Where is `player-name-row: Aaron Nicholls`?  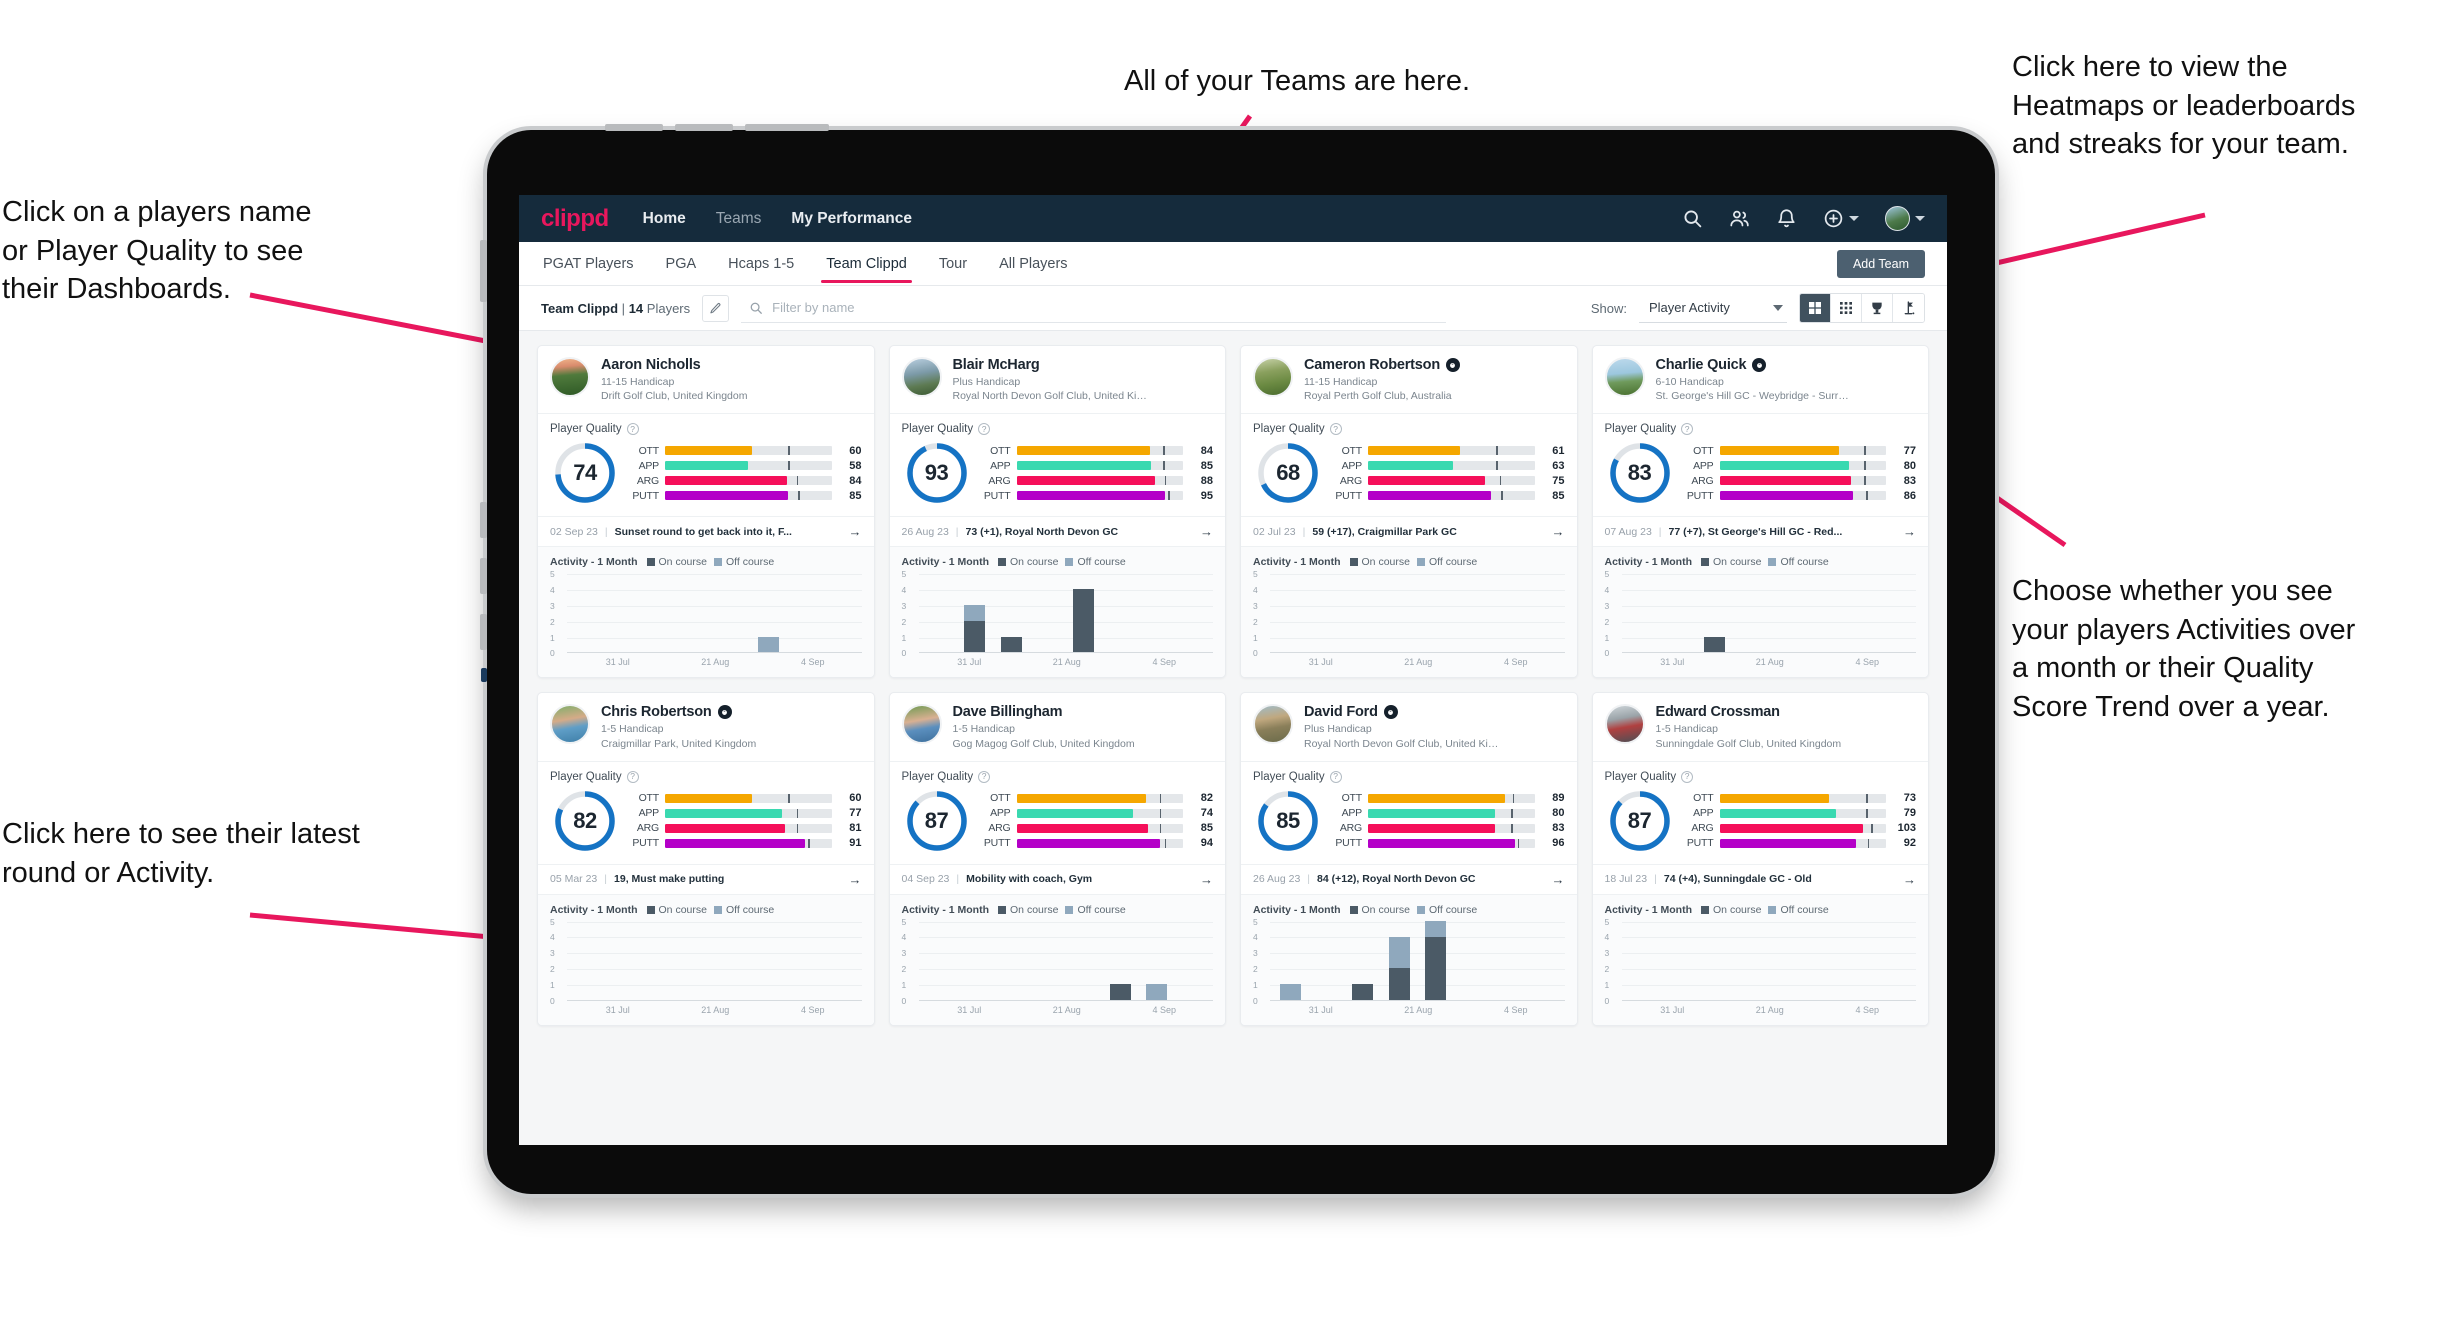 player-name-row: Aaron Nicholls is located at coordinates (674, 365).